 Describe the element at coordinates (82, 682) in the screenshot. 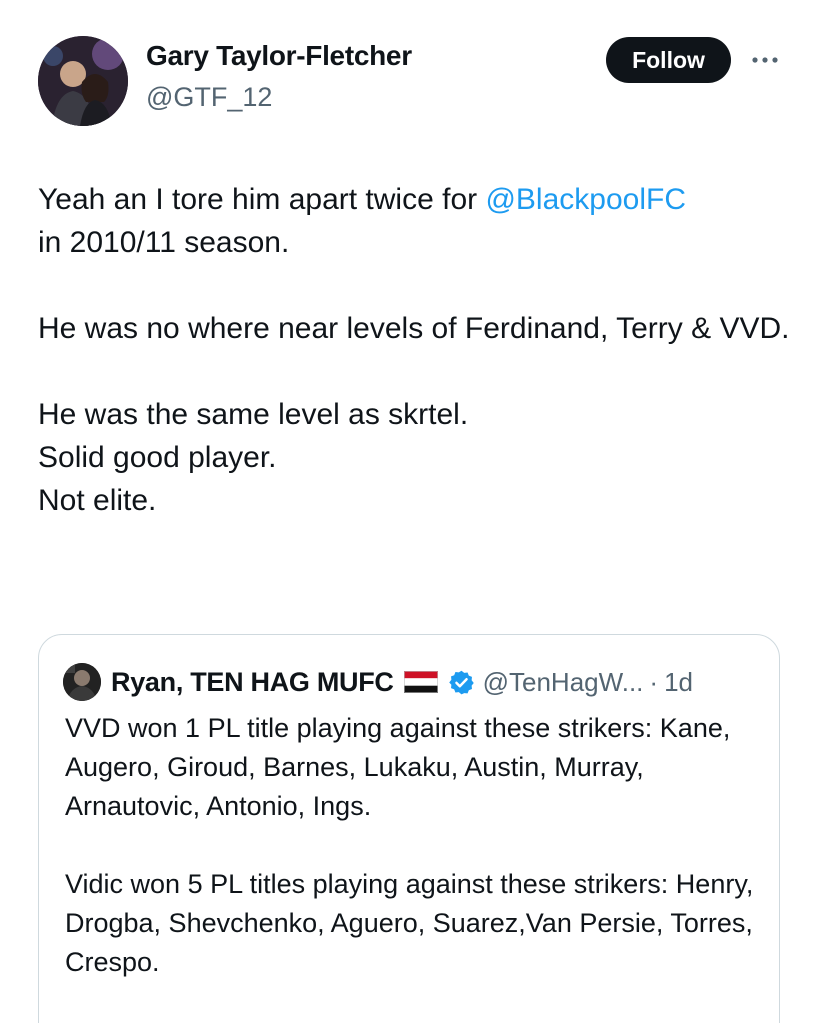

I see `quote-author-avatar` at that location.